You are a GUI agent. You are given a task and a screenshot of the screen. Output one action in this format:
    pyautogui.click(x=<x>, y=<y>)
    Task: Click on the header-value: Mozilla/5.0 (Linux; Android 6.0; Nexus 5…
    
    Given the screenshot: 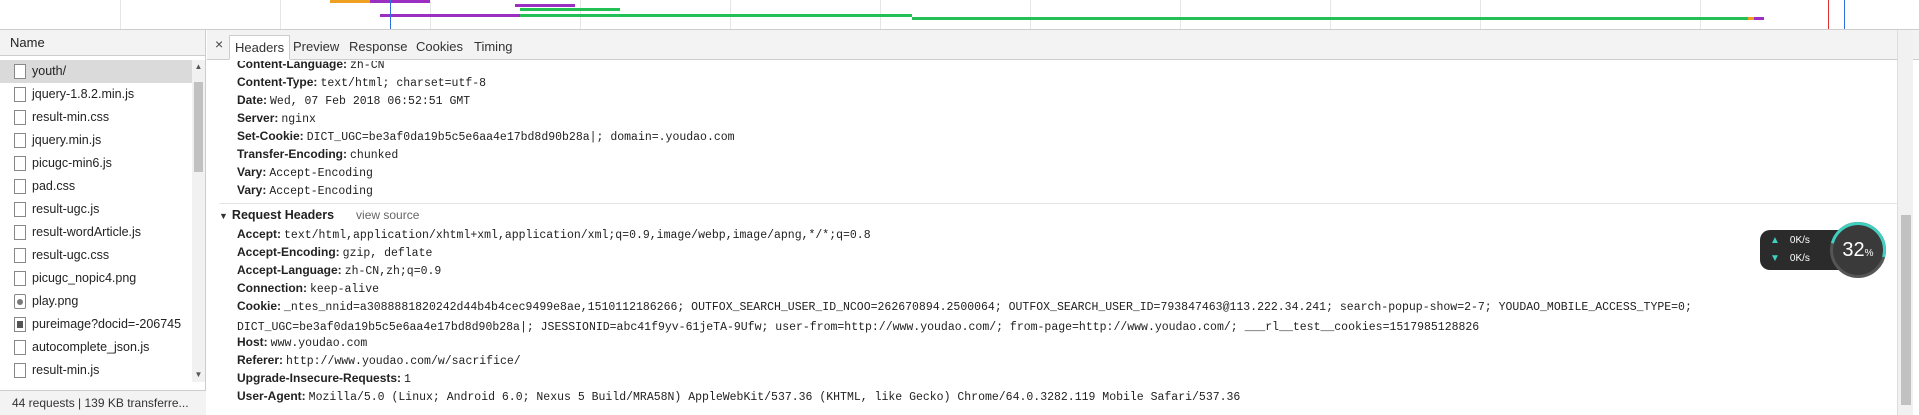 What is the action you would take?
    pyautogui.click(x=774, y=397)
    